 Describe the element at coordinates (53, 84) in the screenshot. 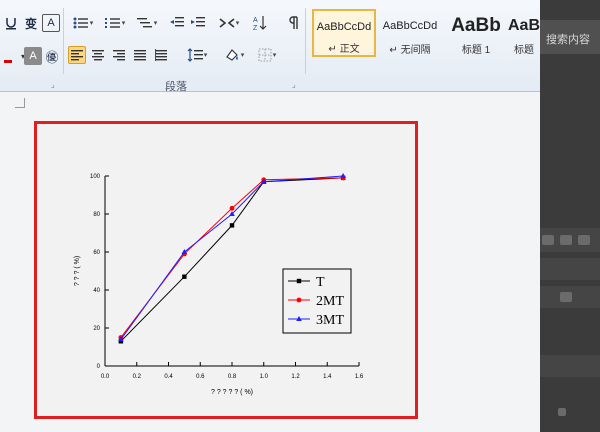

I see `font-dialog-launcher-icon: ⌟` at that location.